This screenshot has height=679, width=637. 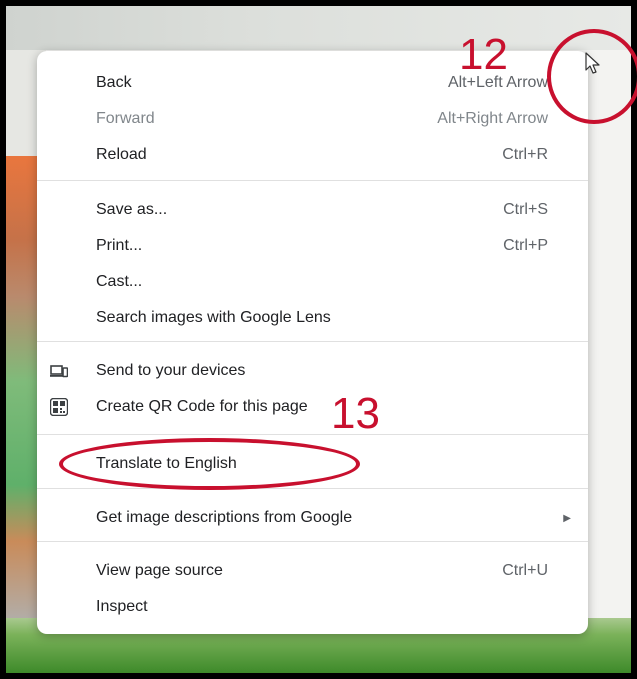 I want to click on menu-item-label: Search images with Google Lens, so click(x=213, y=317).